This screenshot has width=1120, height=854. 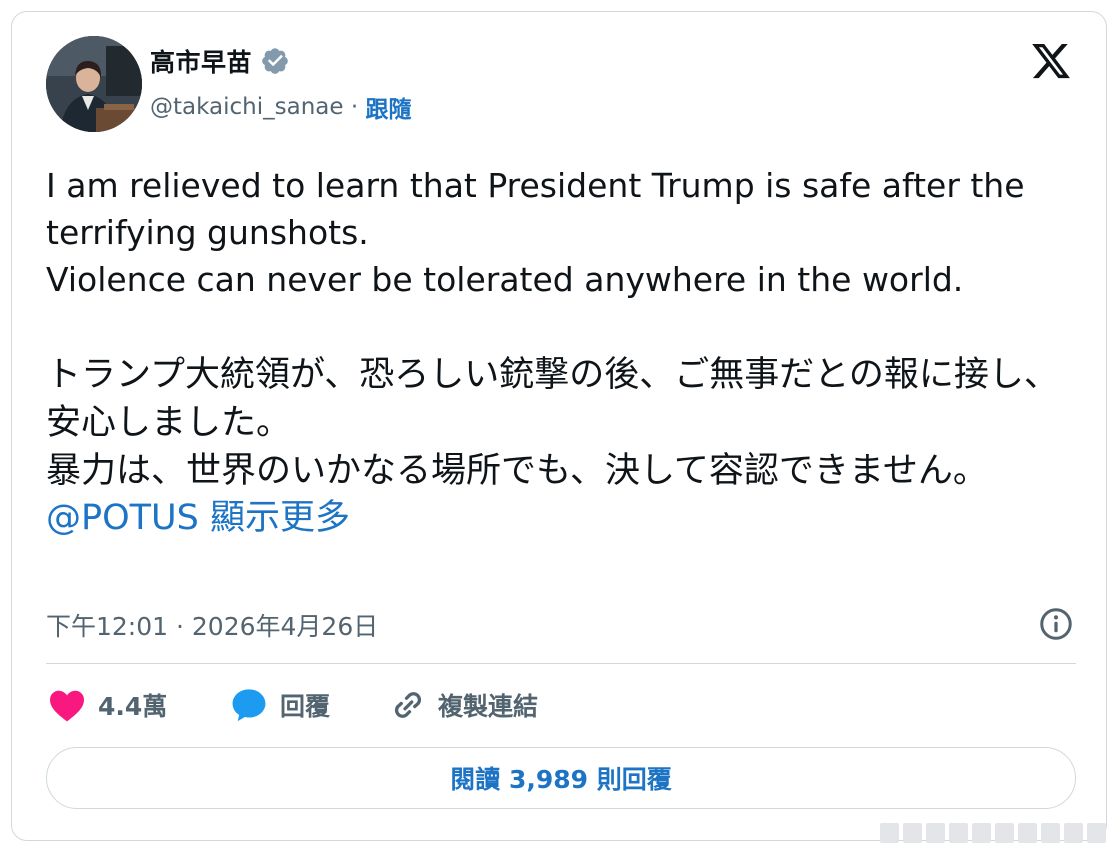 I want to click on horizontal-scrollbar, so click(x=997, y=833).